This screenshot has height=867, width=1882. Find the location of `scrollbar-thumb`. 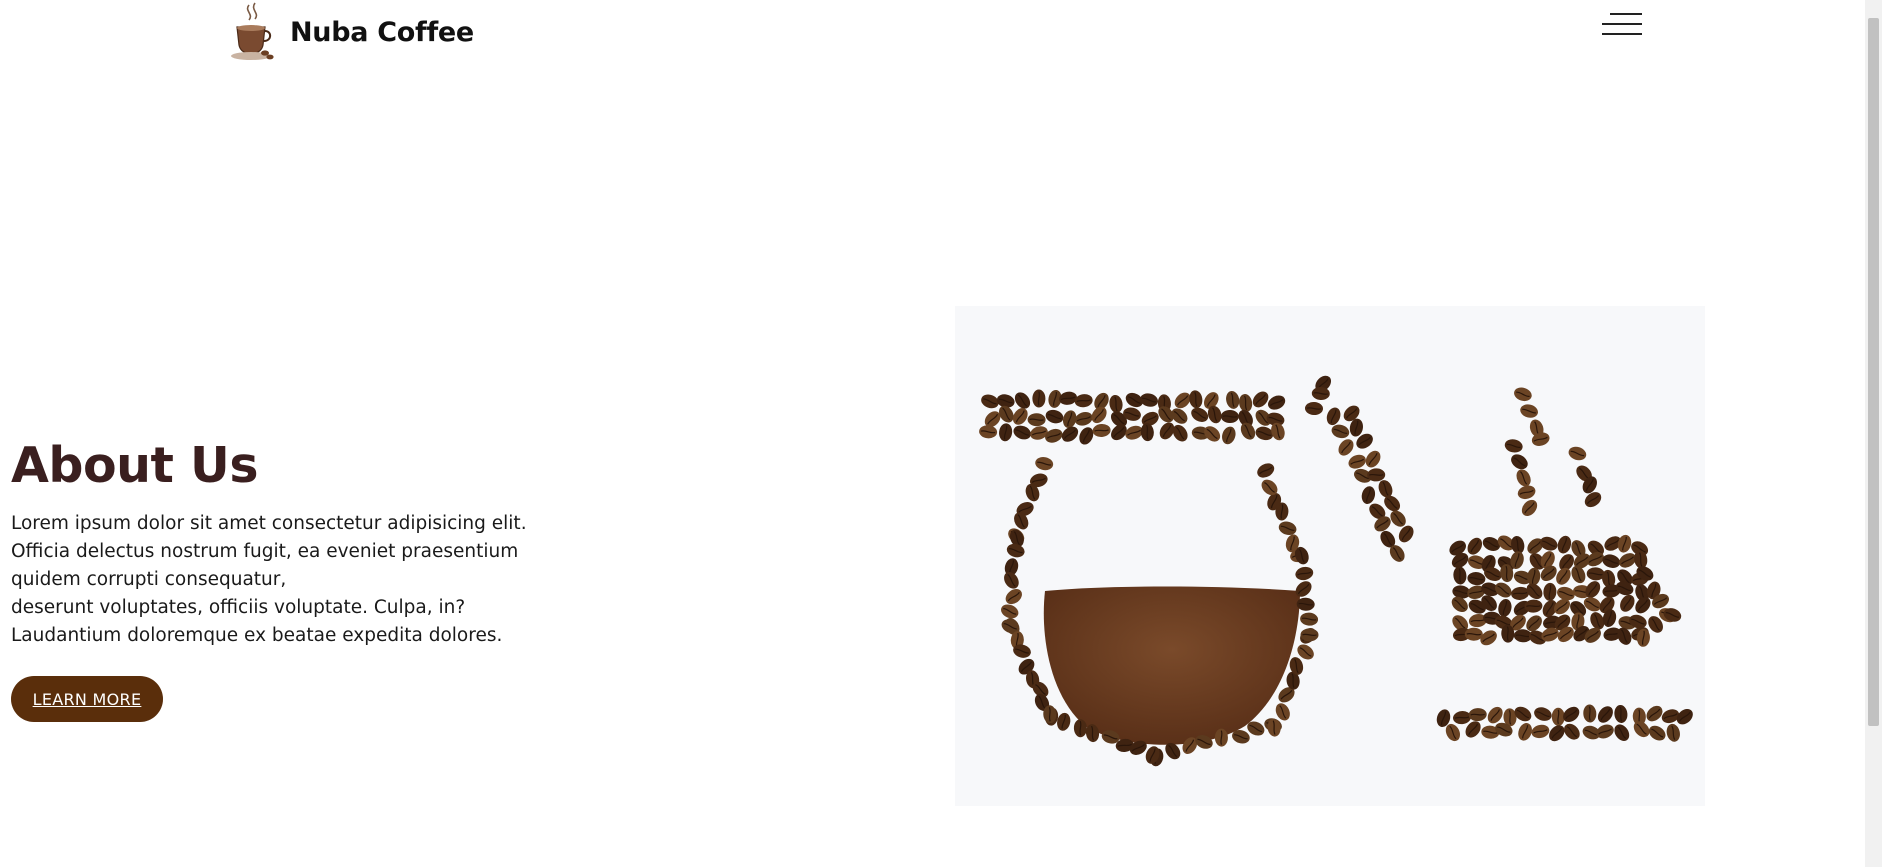

scrollbar-thumb is located at coordinates (1873, 372).